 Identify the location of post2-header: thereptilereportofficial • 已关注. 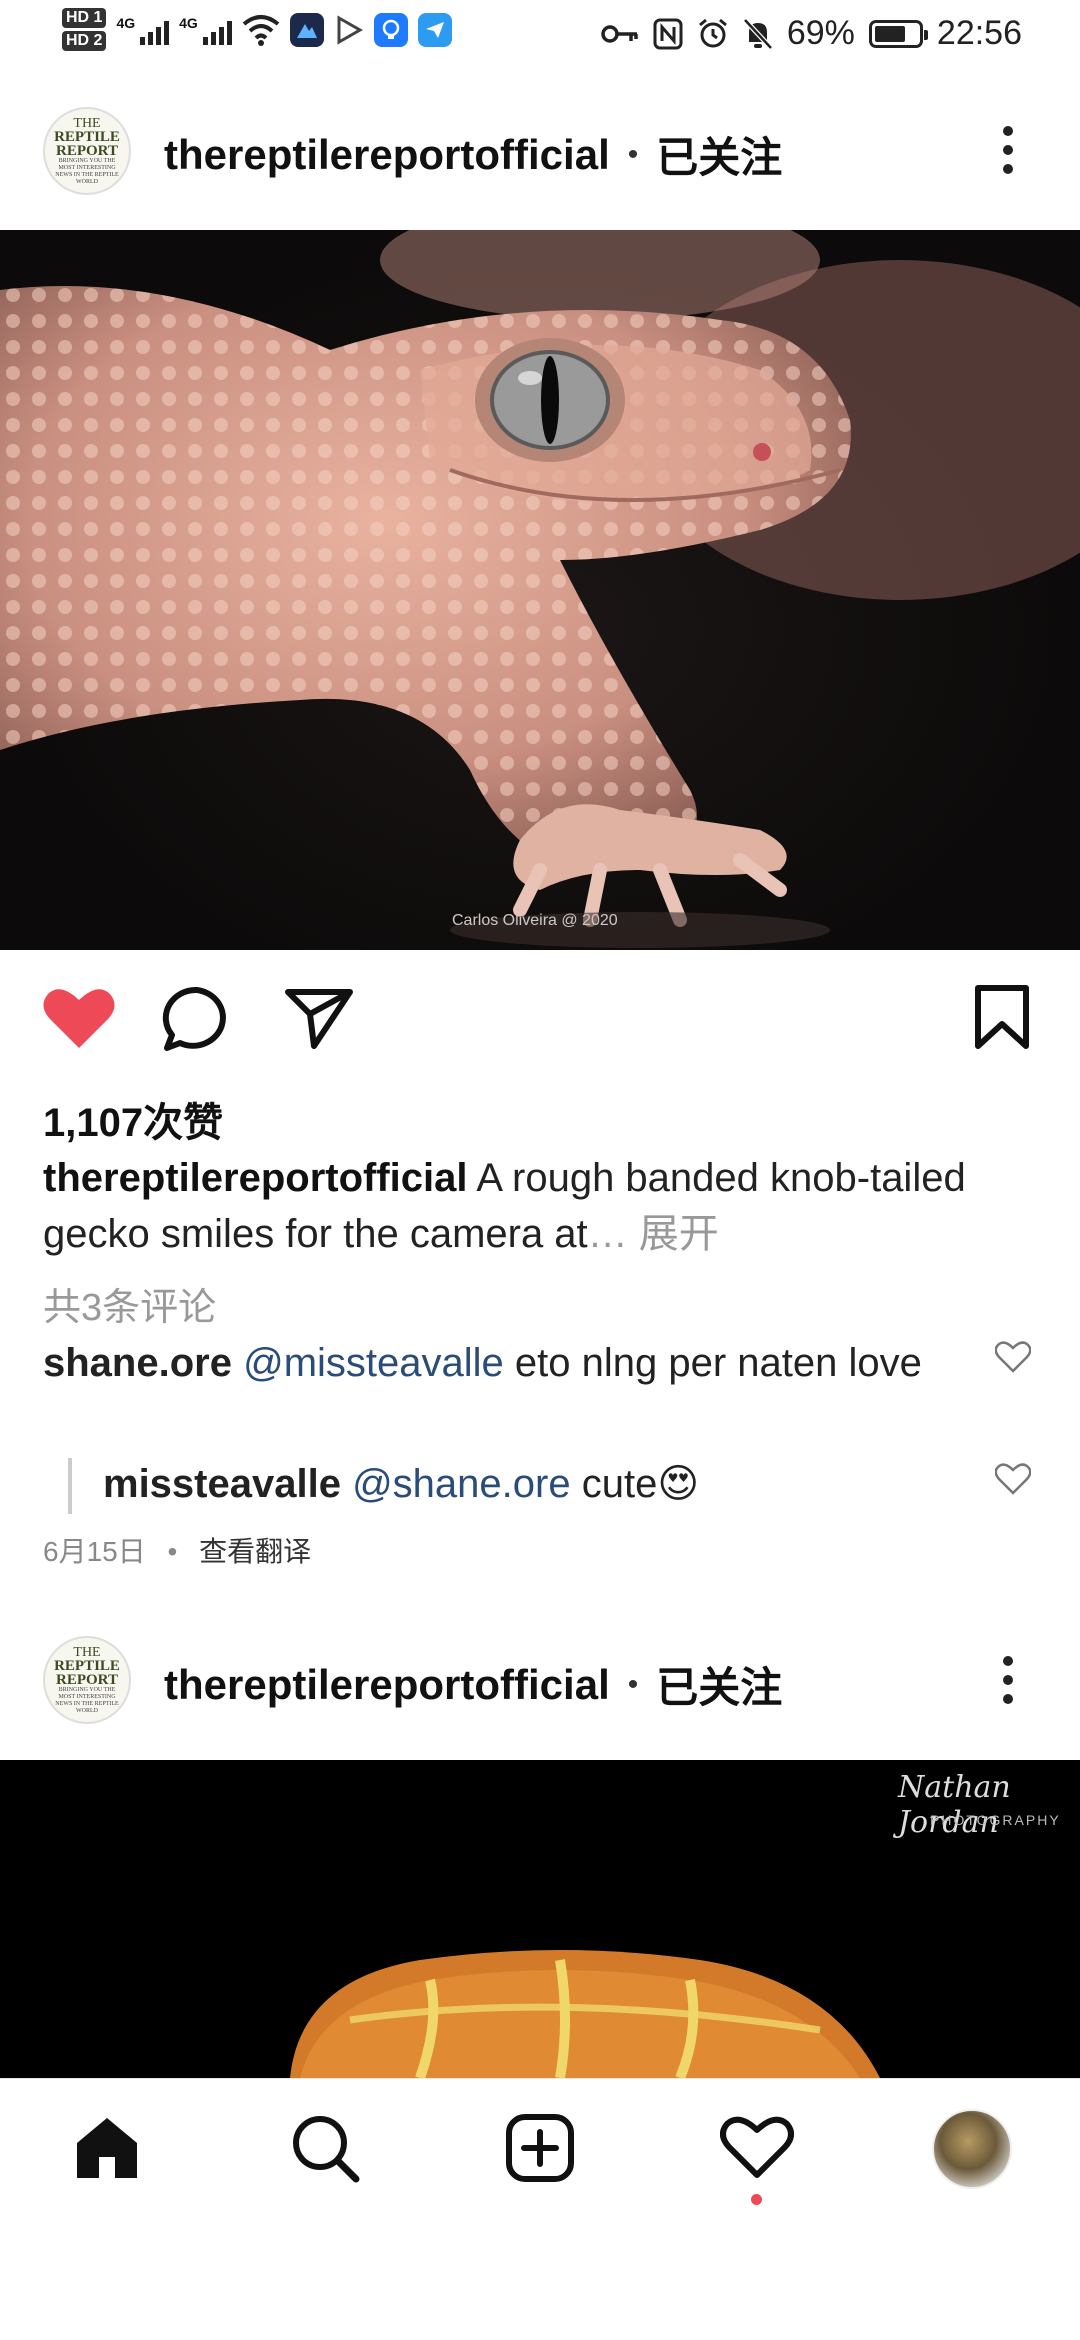
(473, 1684).